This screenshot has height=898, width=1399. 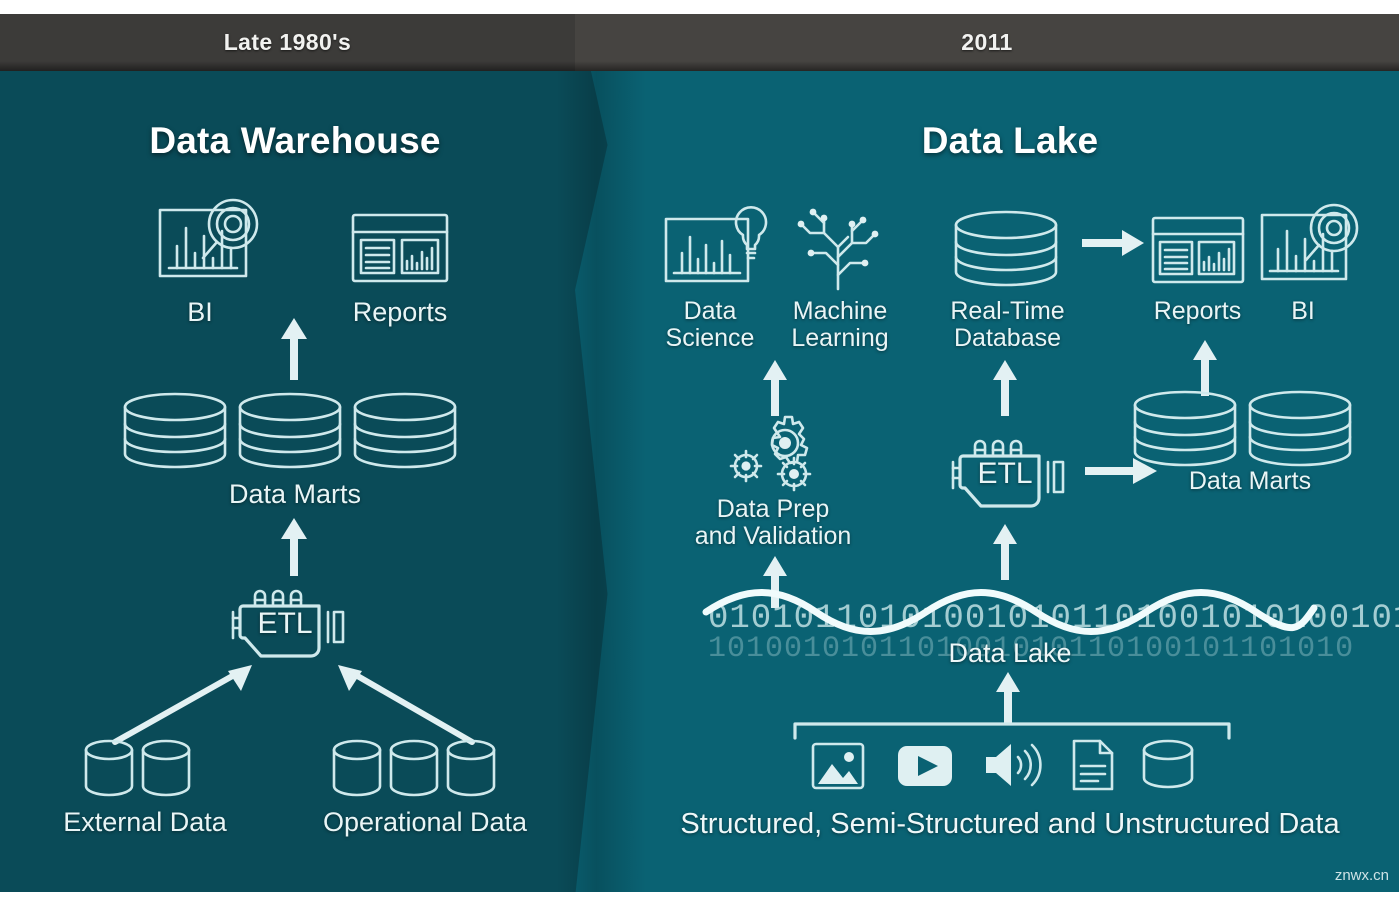 I want to click on arrow-marts-to-bi, so click(x=294, y=349).